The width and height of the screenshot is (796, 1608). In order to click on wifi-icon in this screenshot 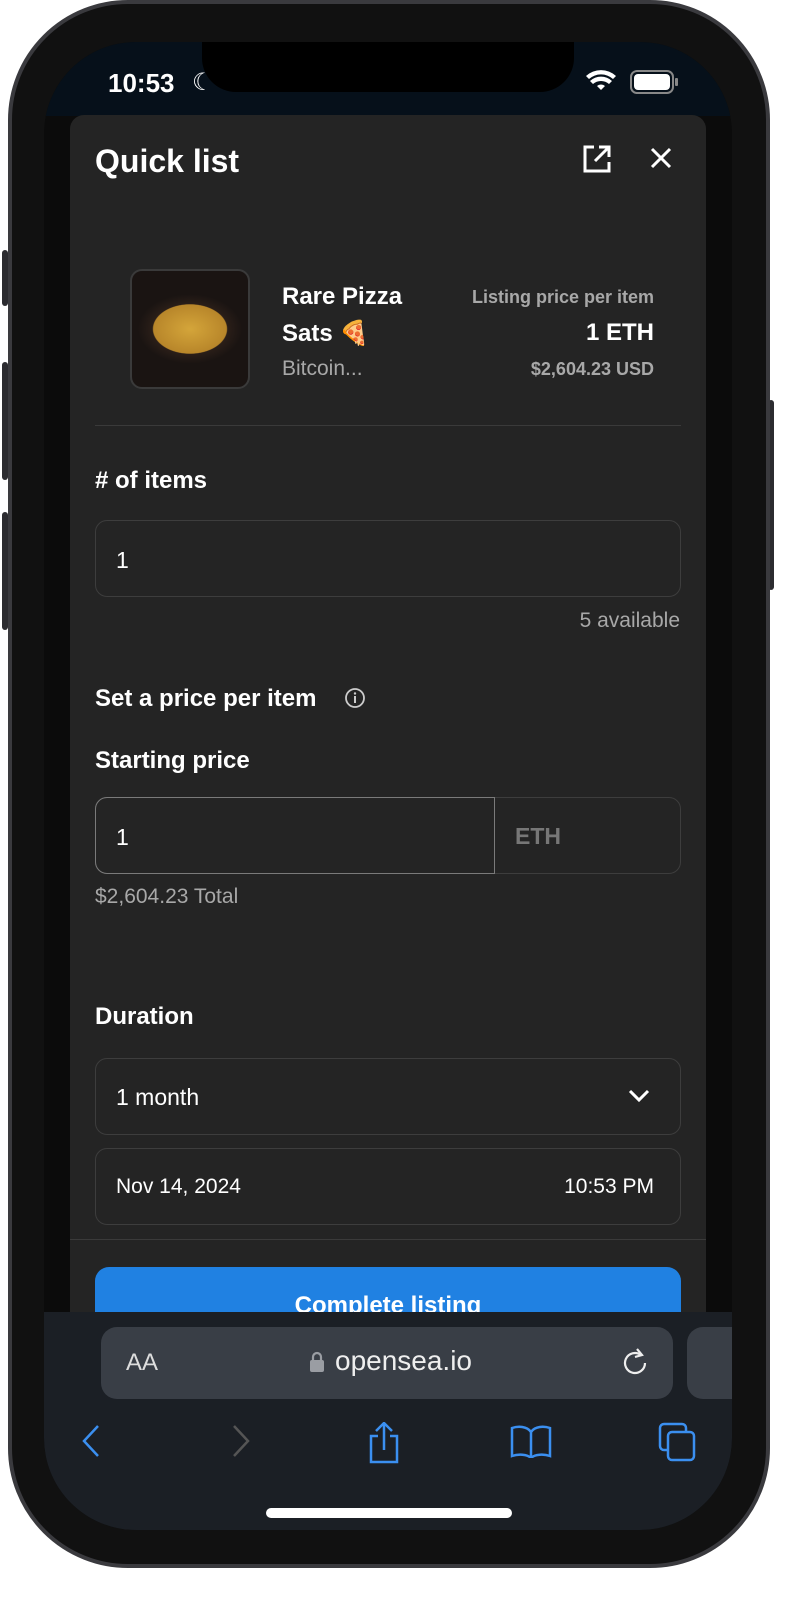, I will do `click(601, 80)`.